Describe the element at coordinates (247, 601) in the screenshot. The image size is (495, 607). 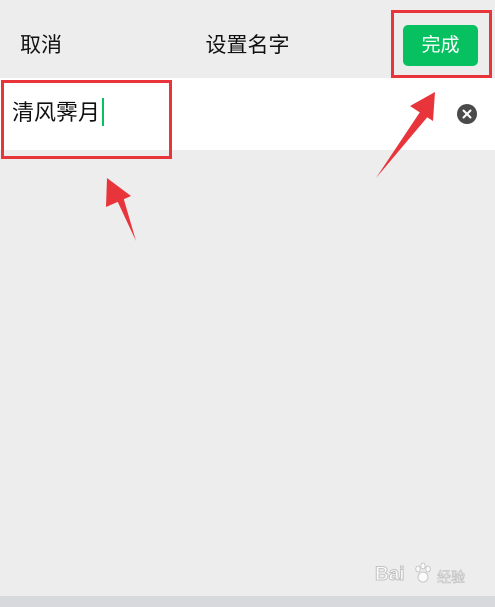
I see `bottom-strip` at that location.